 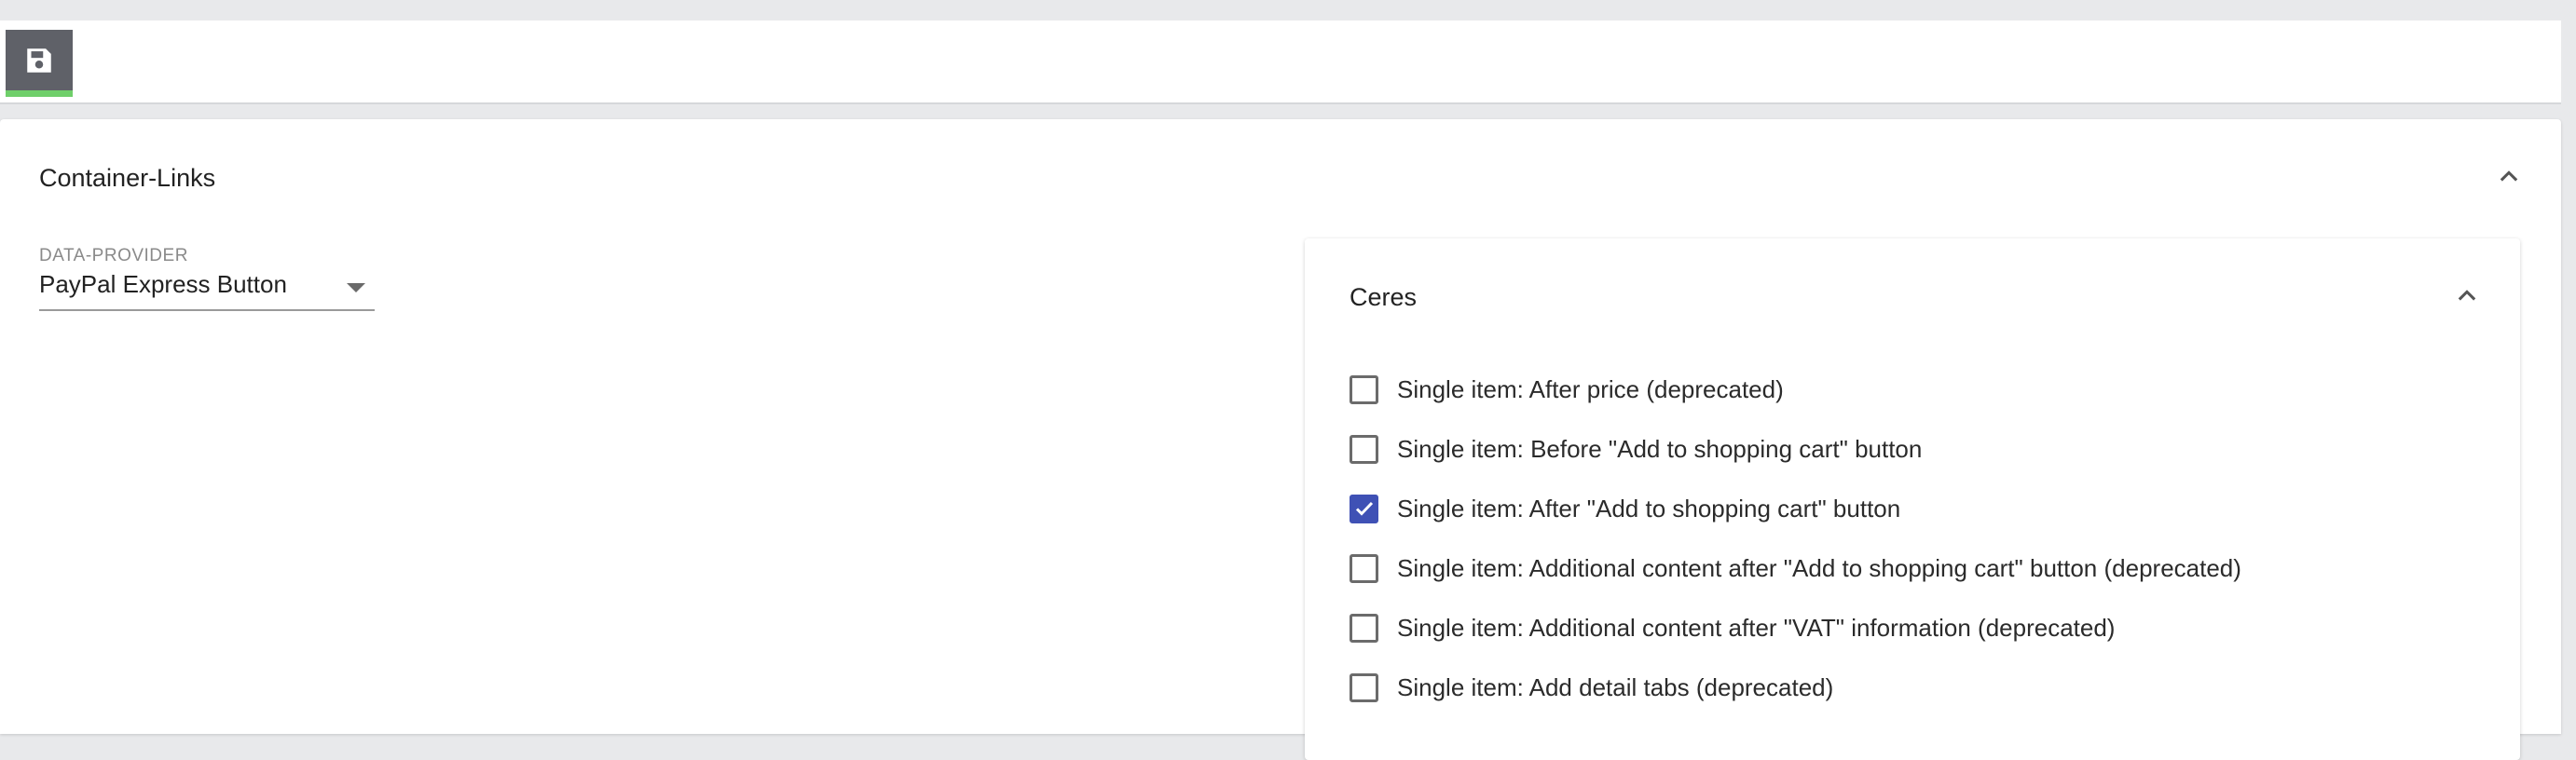 I want to click on dropdown-arrow-icon, so click(x=356, y=287).